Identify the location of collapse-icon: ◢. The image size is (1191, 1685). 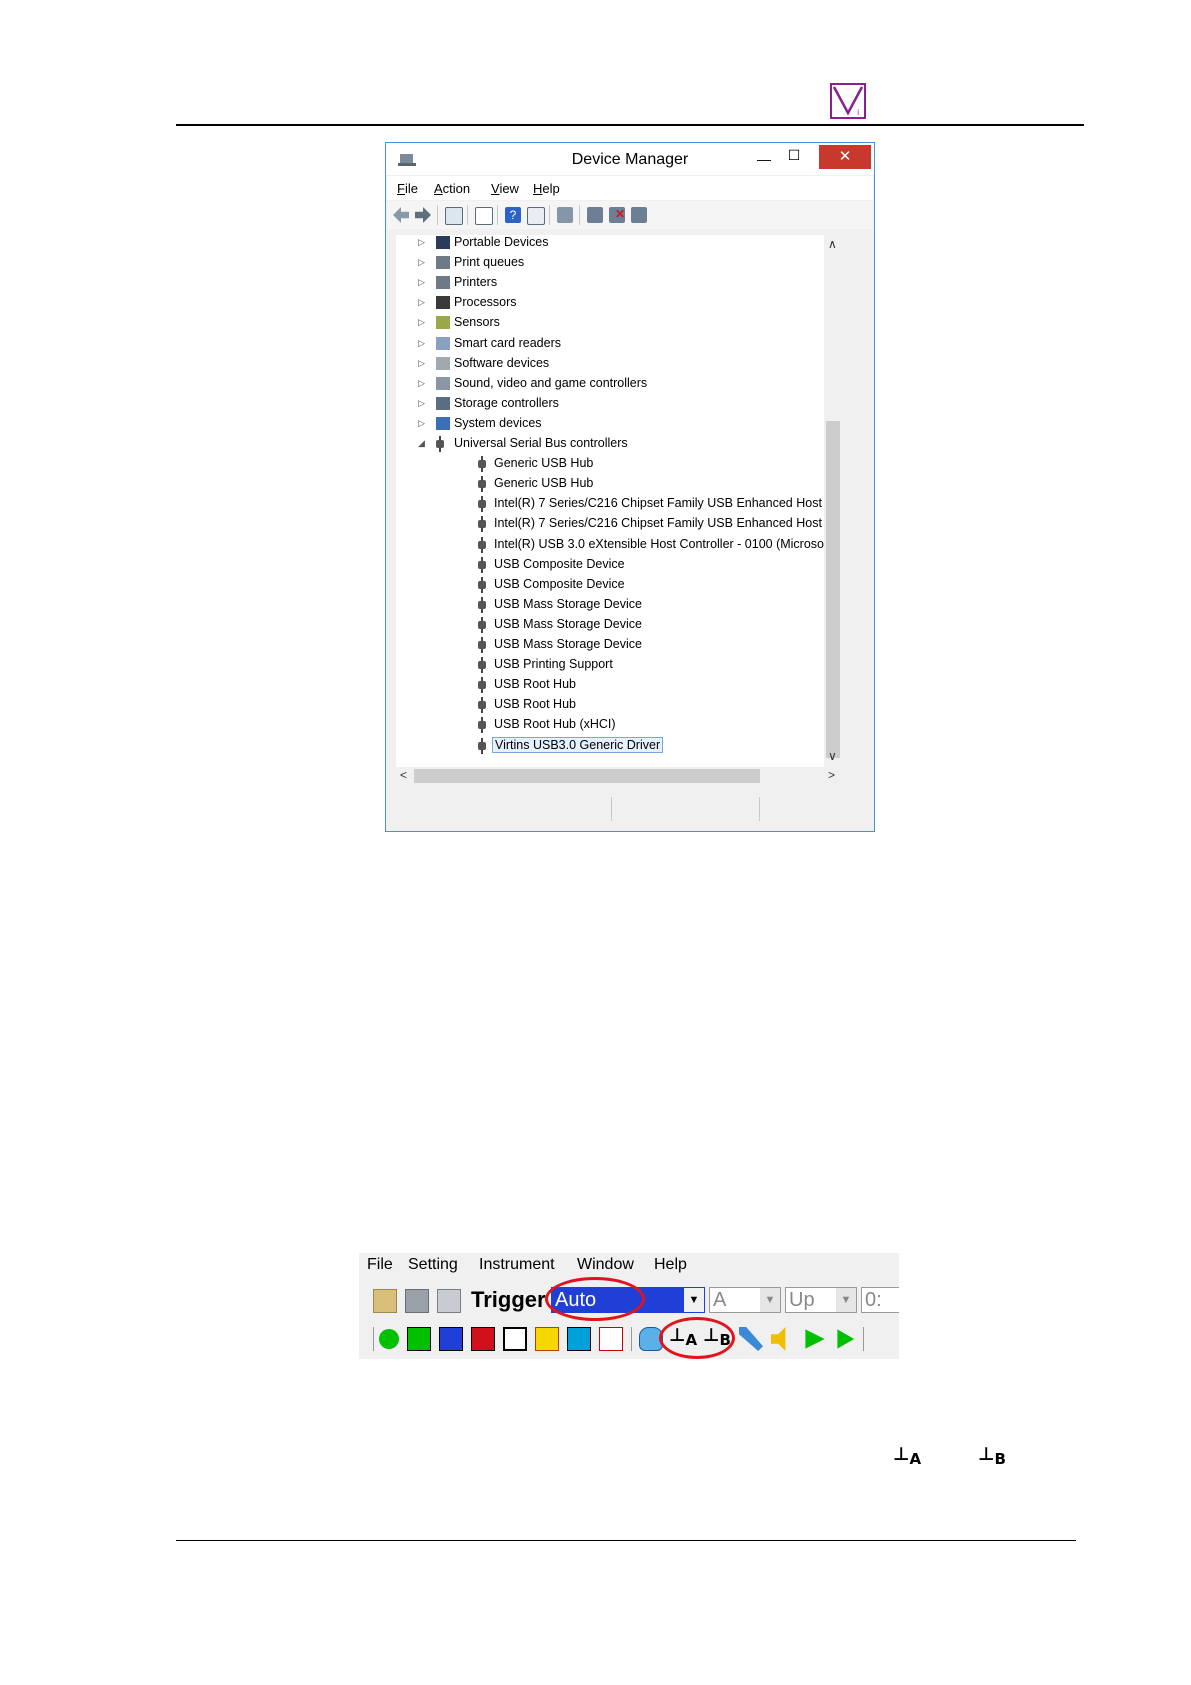
(422, 443).